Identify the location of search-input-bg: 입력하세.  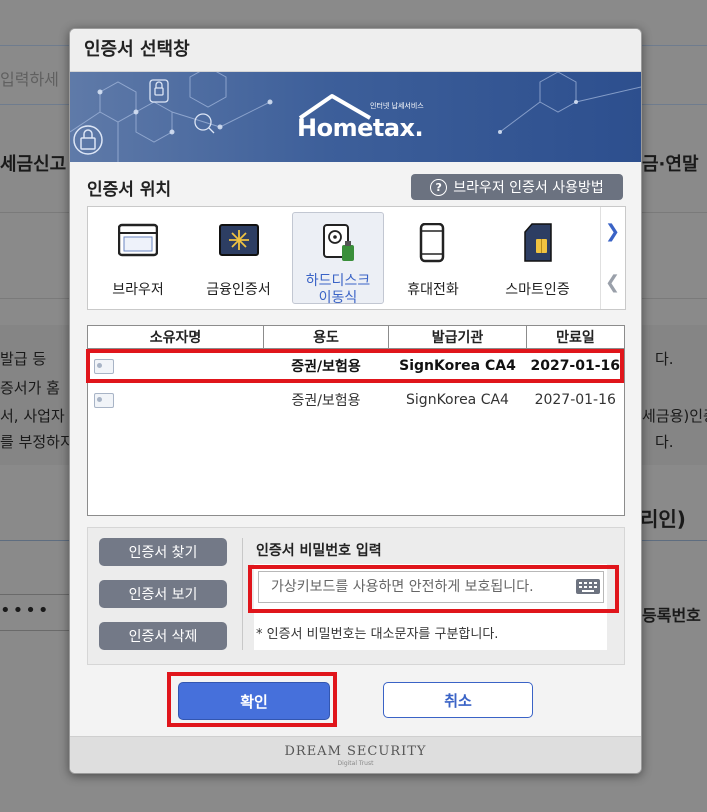
(29, 79).